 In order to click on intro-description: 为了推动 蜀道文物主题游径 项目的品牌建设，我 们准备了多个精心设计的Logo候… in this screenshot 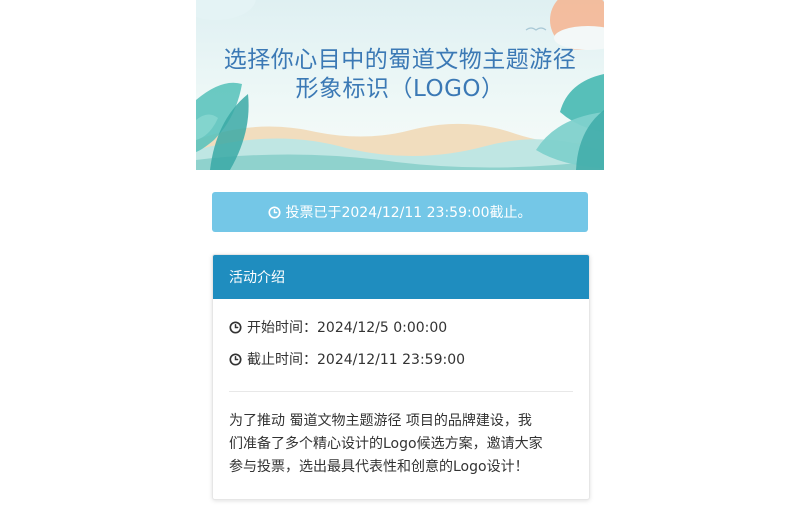, I will do `click(386, 444)`.